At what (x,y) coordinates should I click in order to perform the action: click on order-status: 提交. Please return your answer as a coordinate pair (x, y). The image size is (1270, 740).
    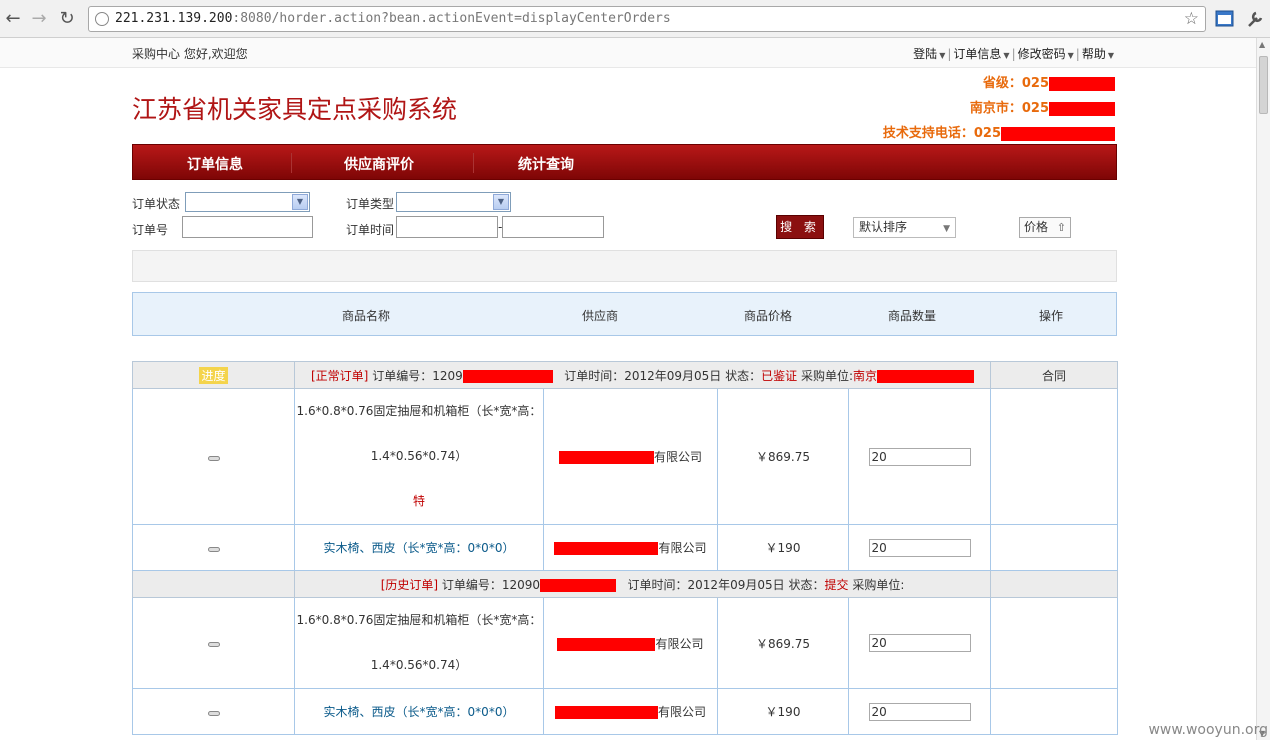
    Looking at the image, I should click on (836, 584).